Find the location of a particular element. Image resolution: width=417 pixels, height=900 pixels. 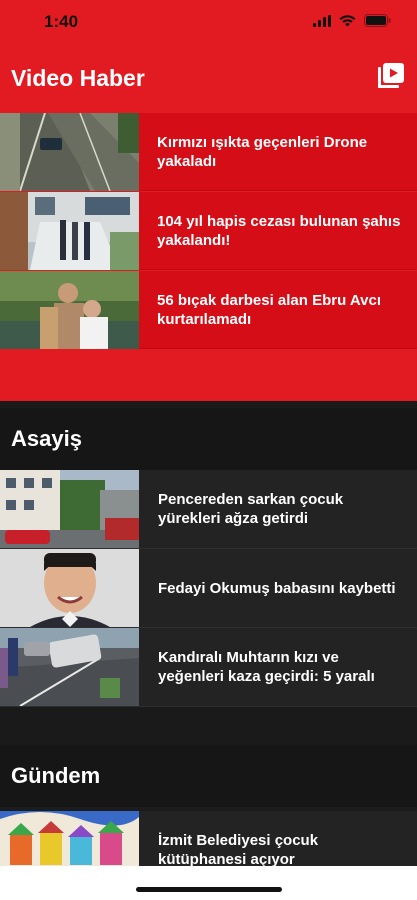

section-title: Gündem is located at coordinates (56, 775).